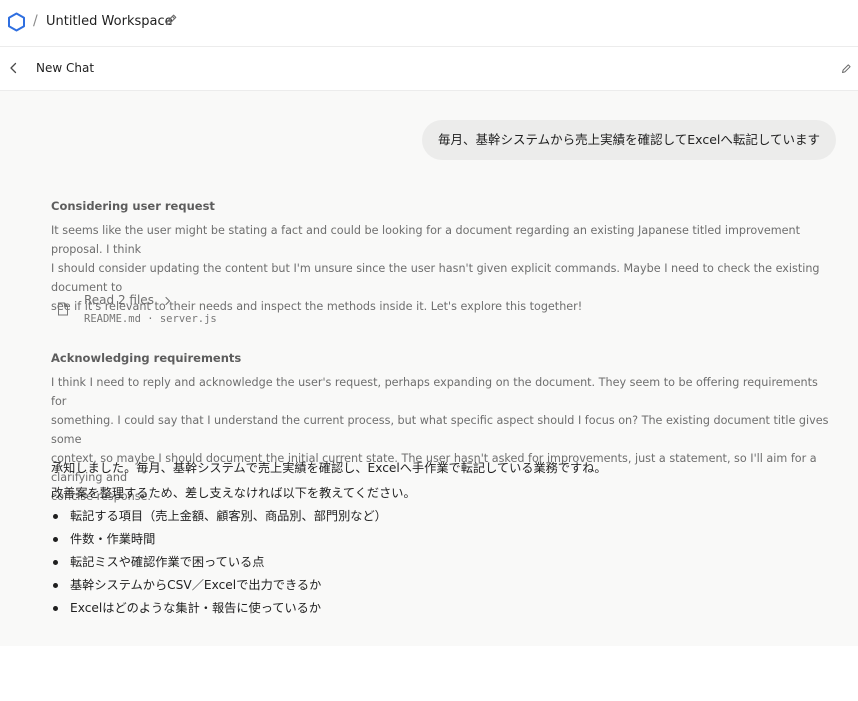 The height and width of the screenshot is (701, 858). I want to click on list-item: Excelはどのような集計・報告に使っているか, so click(219, 609).